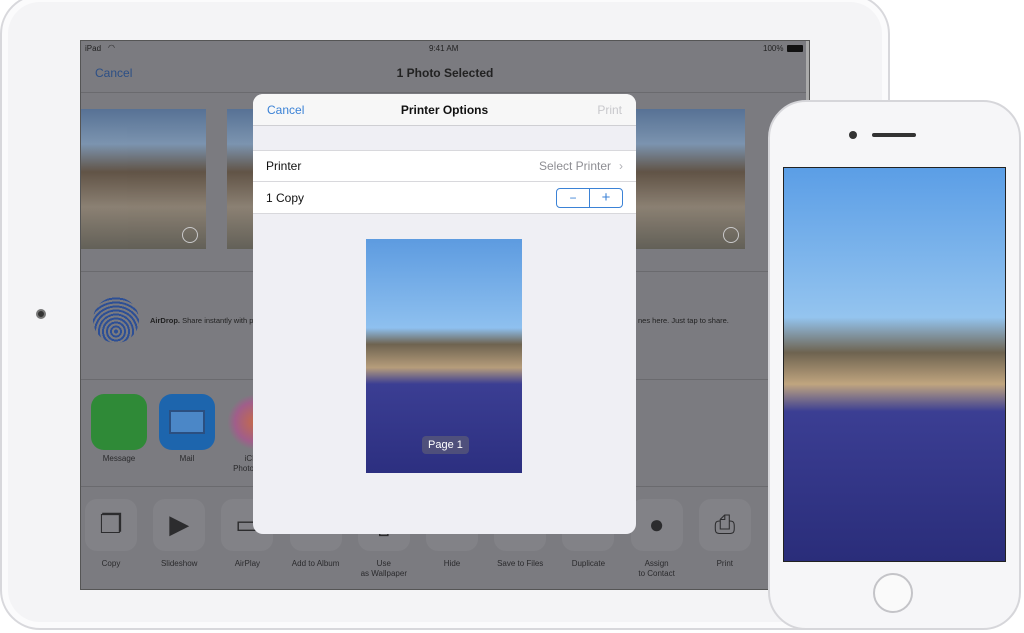 This screenshot has height=633, width=1024. I want to click on chevron-right-icon: ›, so click(621, 166).